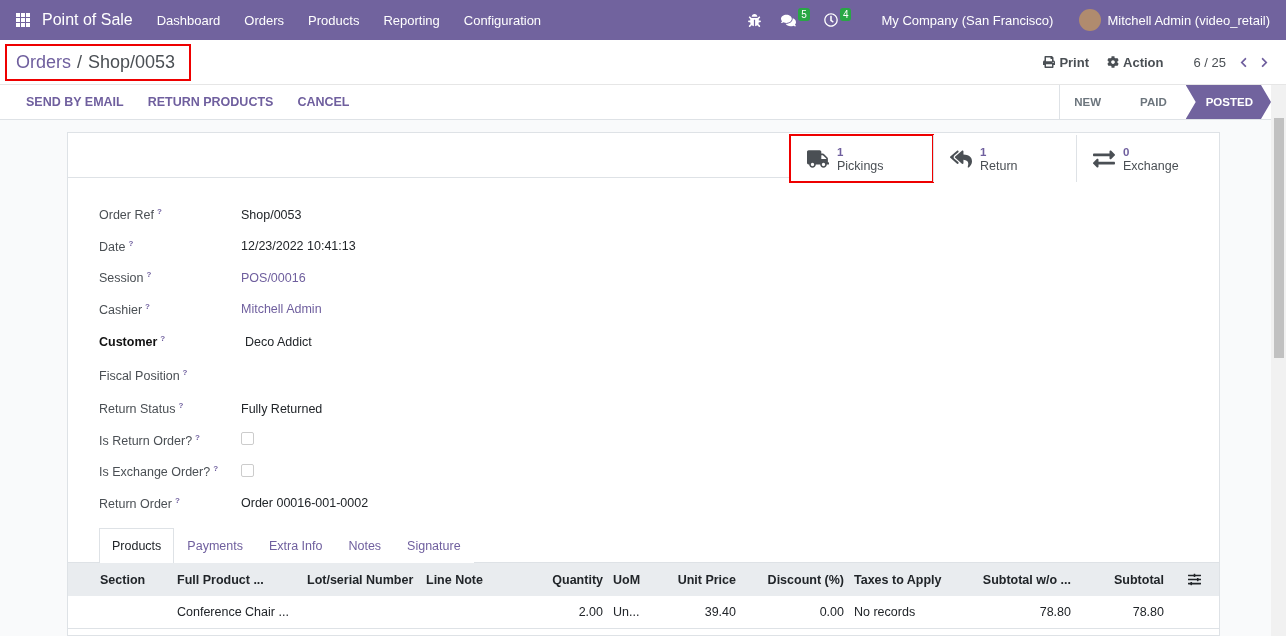 The image size is (1286, 636). Describe the element at coordinates (323, 102) in the screenshot. I see `action-button: CANCEL` at that location.